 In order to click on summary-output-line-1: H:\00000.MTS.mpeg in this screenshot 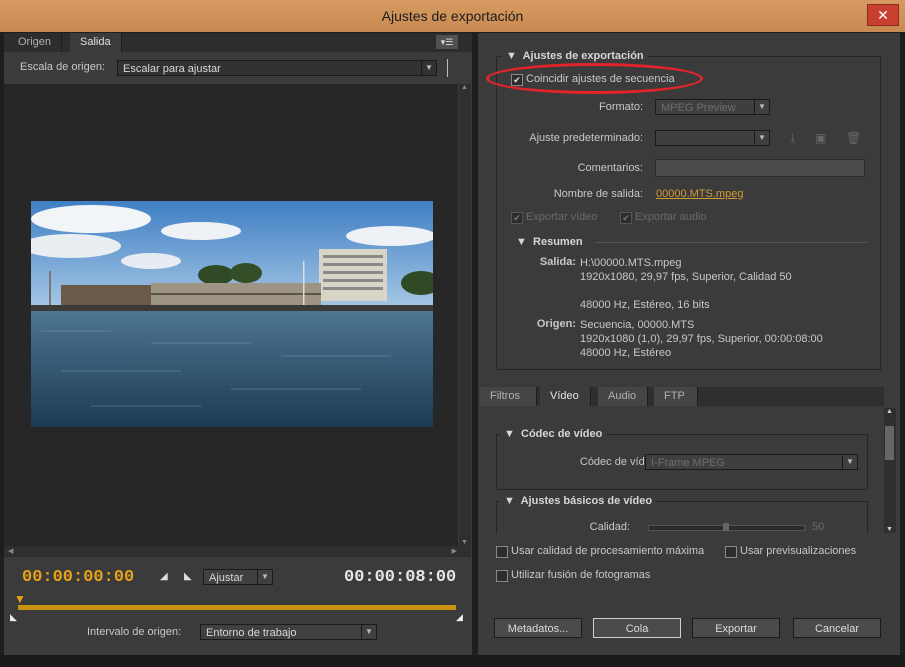, I will do `click(631, 263)`.